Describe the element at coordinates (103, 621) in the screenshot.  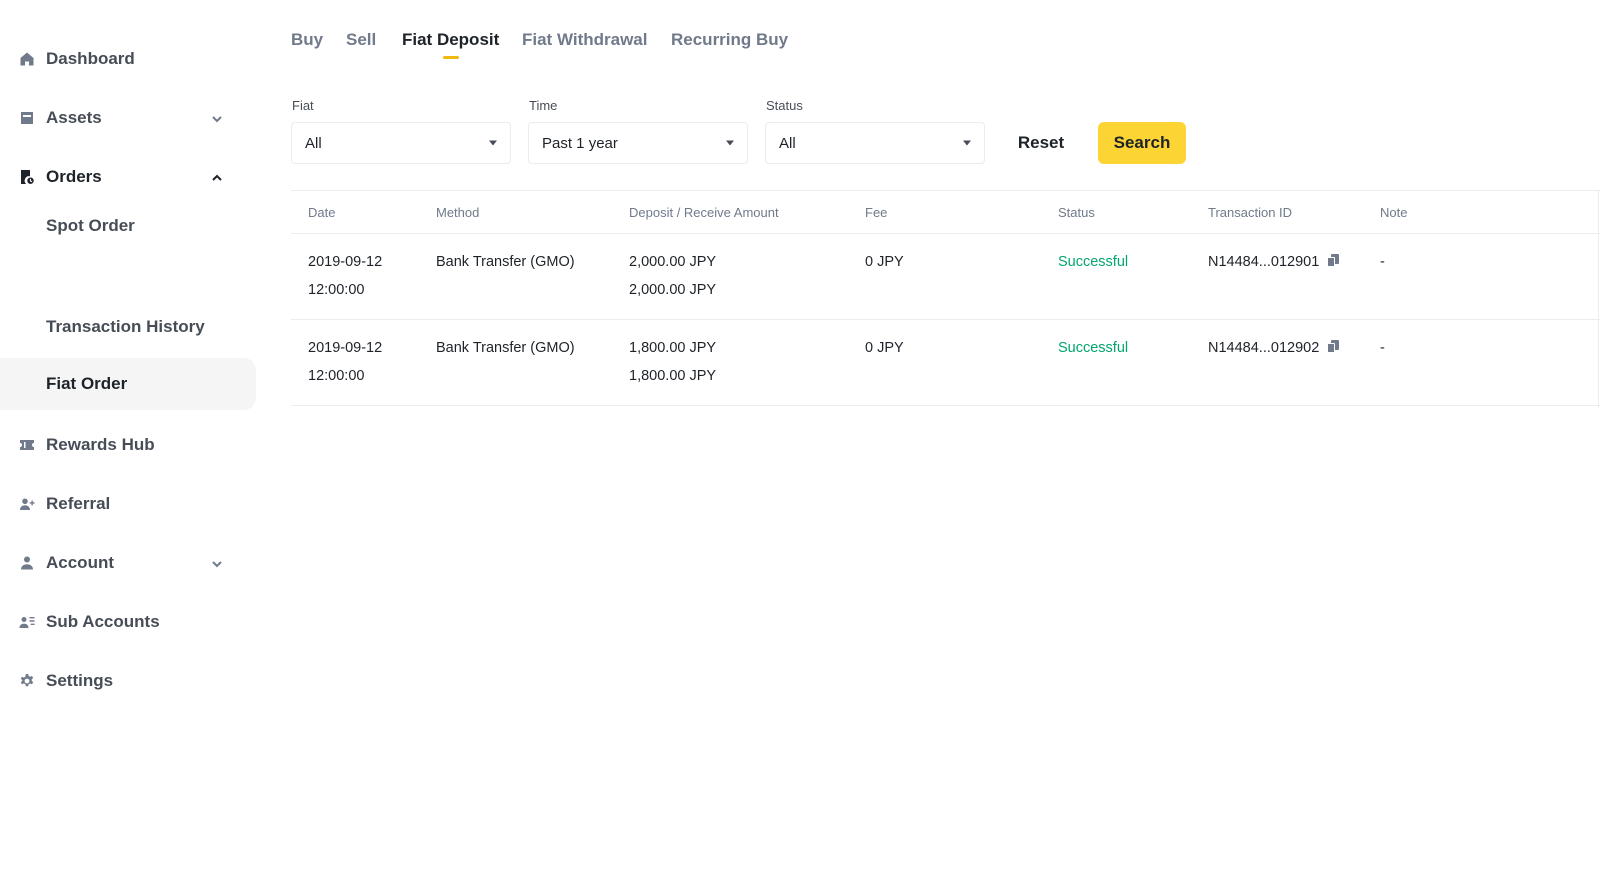
I see `sidebar-item-label: Sub Accounts` at that location.